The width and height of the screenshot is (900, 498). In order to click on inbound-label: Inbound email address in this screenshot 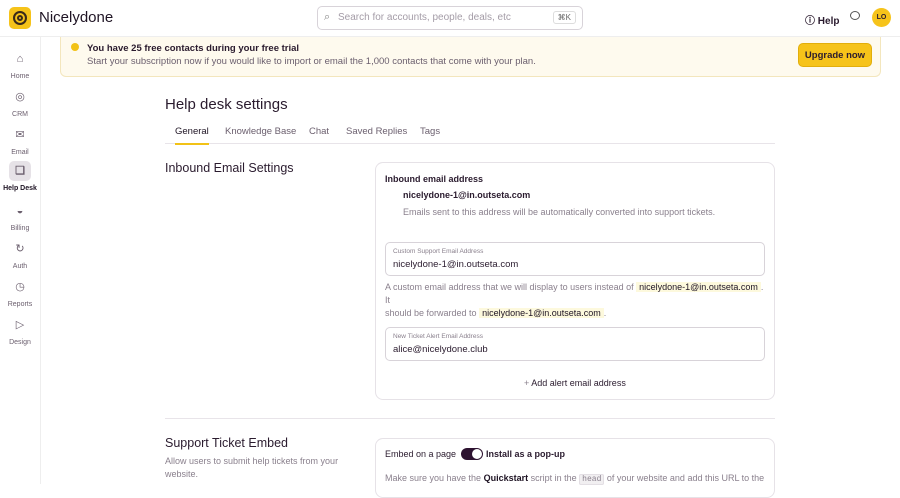, I will do `click(434, 179)`.